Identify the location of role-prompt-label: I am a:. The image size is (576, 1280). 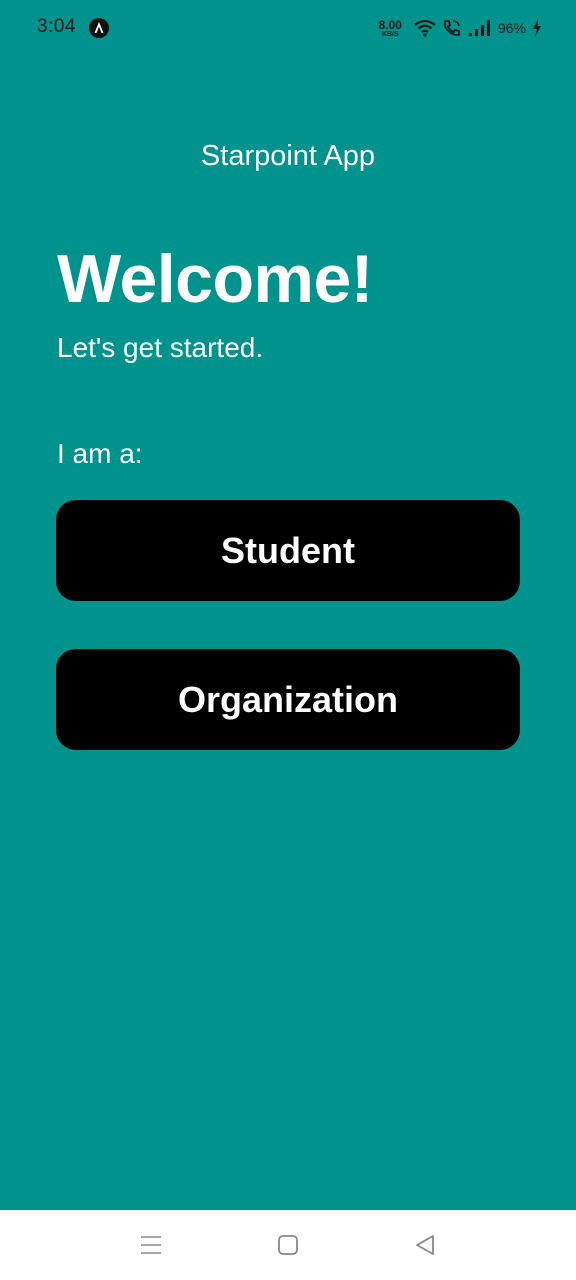
(100, 453).